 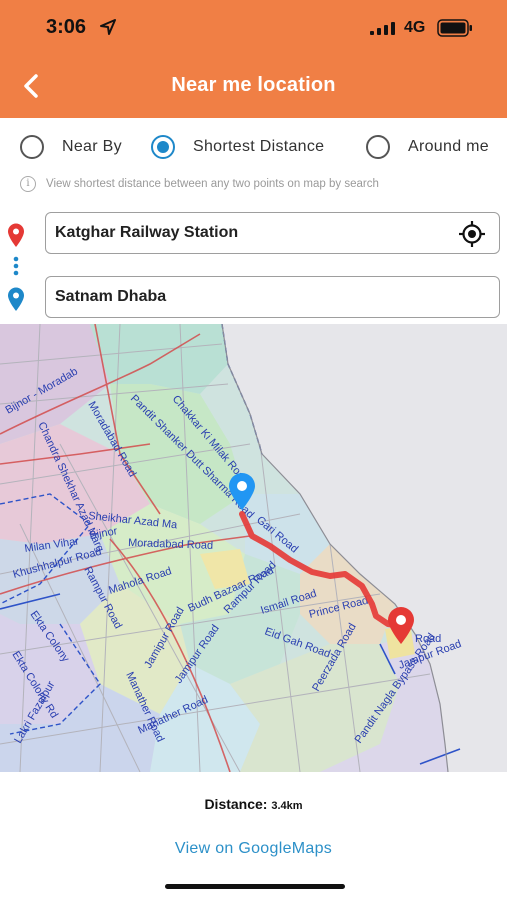 I want to click on mode-label: Near By, so click(x=92, y=146).